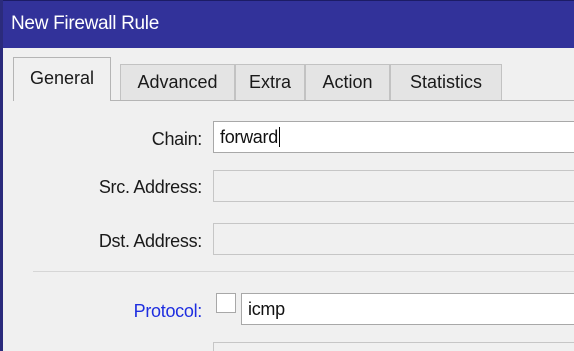  What do you see at coordinates (393, 239) in the screenshot?
I see `dst-address-input` at bounding box center [393, 239].